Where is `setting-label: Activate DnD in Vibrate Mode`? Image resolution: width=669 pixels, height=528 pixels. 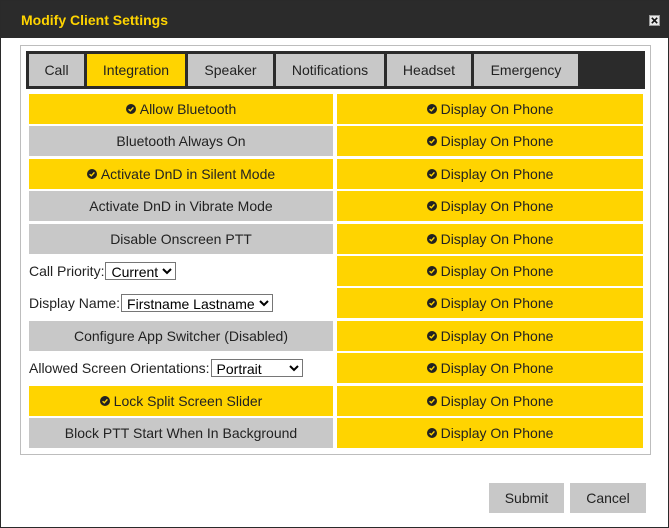
setting-label: Activate DnD in Vibrate Mode is located at coordinates (181, 206).